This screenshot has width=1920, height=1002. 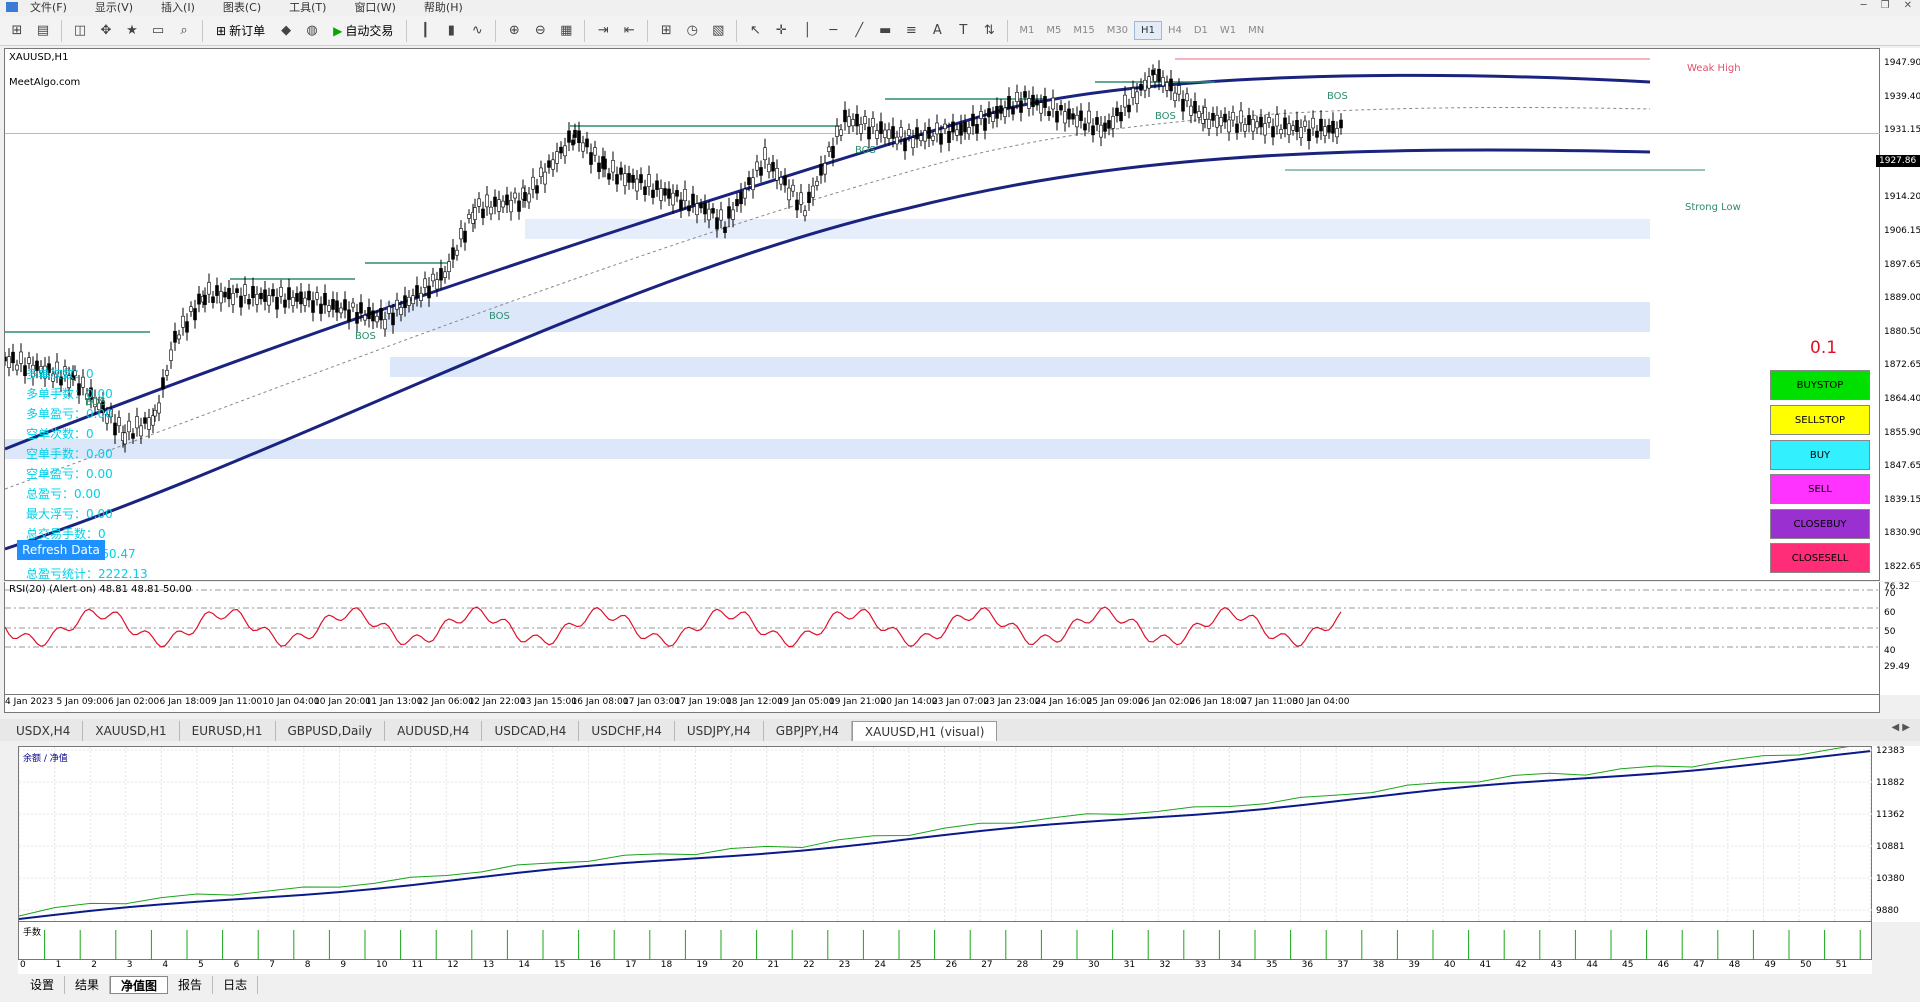 What do you see at coordinates (629, 31) in the screenshot?
I see `chart-shift-icon: ⇤` at bounding box center [629, 31].